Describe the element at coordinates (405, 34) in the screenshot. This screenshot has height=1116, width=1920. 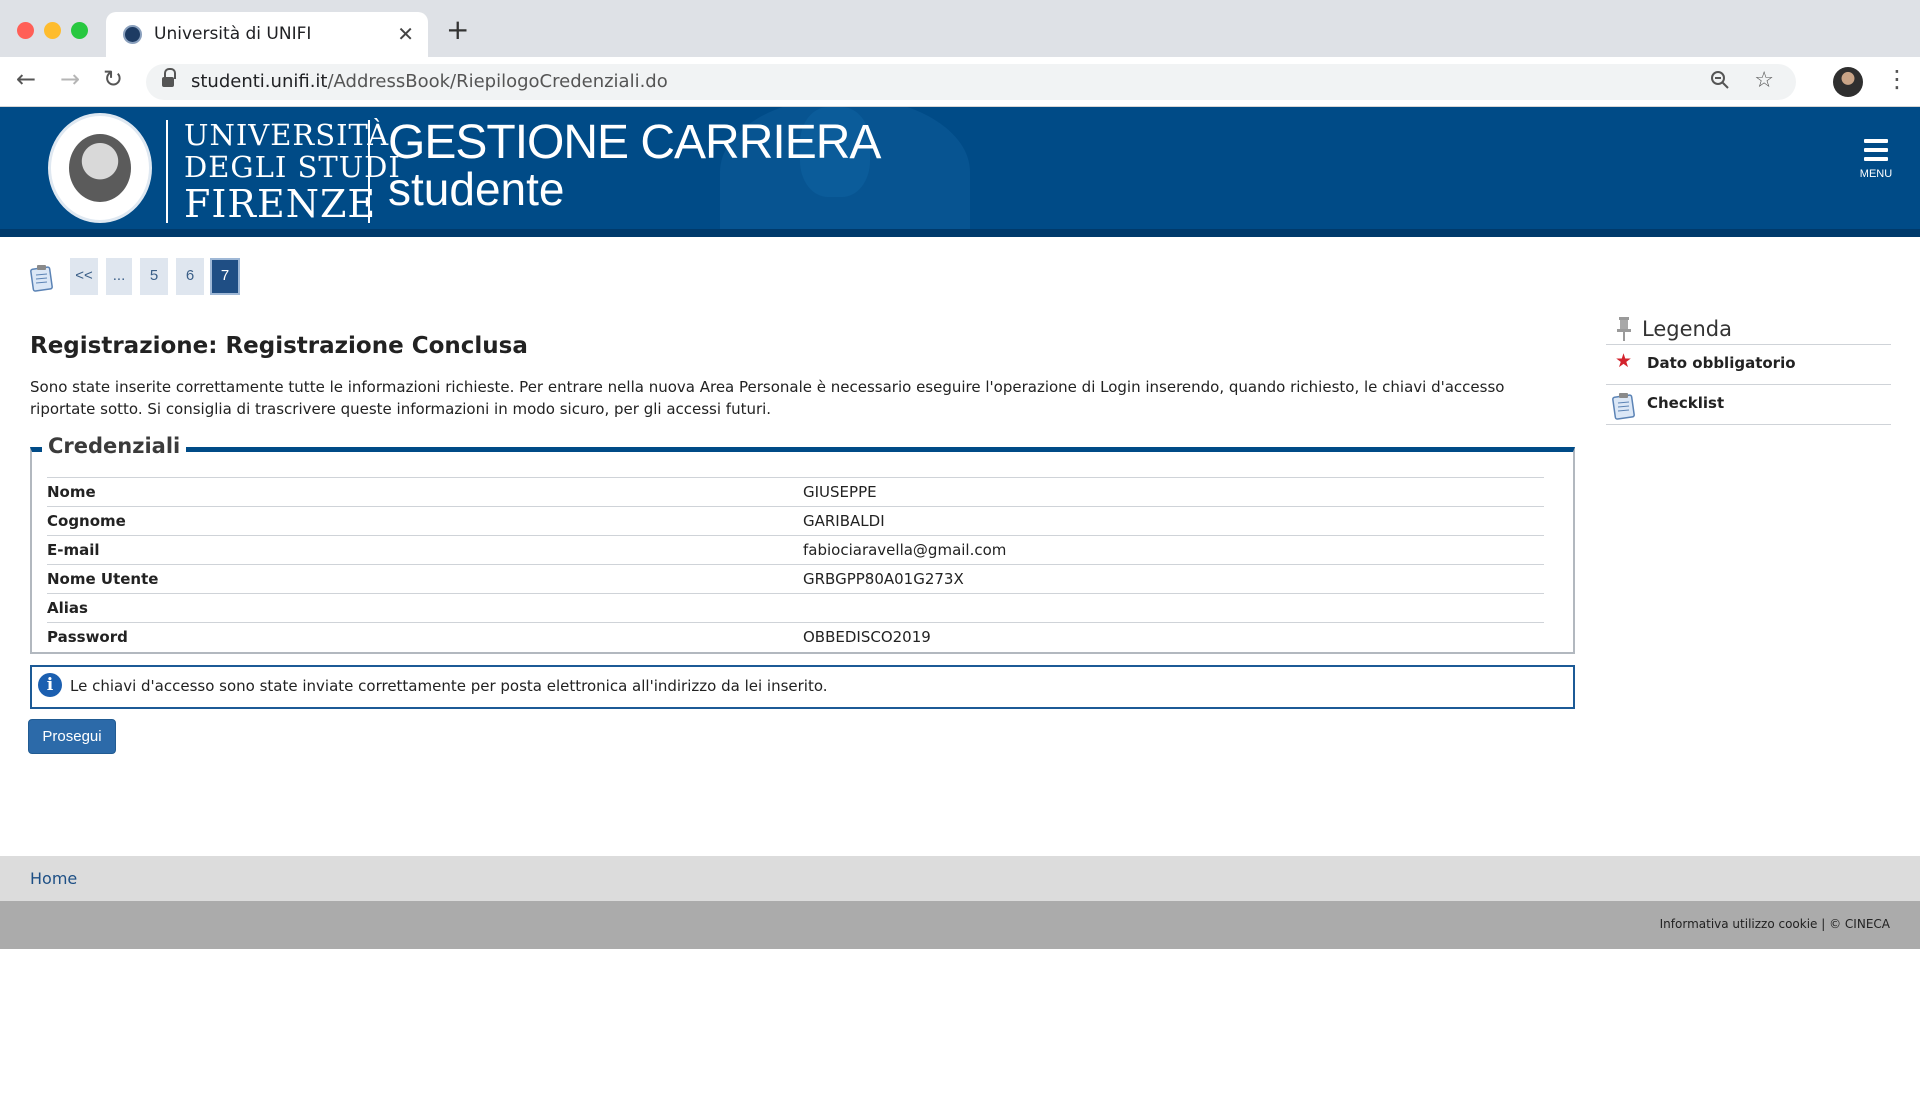
I see `close-tab-icon: ✕` at that location.